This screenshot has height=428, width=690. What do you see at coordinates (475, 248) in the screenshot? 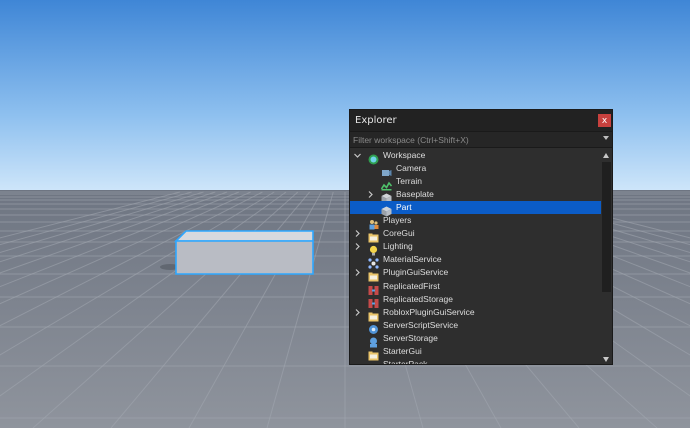
I see `tree-item-lighting: Lighting` at bounding box center [475, 248].